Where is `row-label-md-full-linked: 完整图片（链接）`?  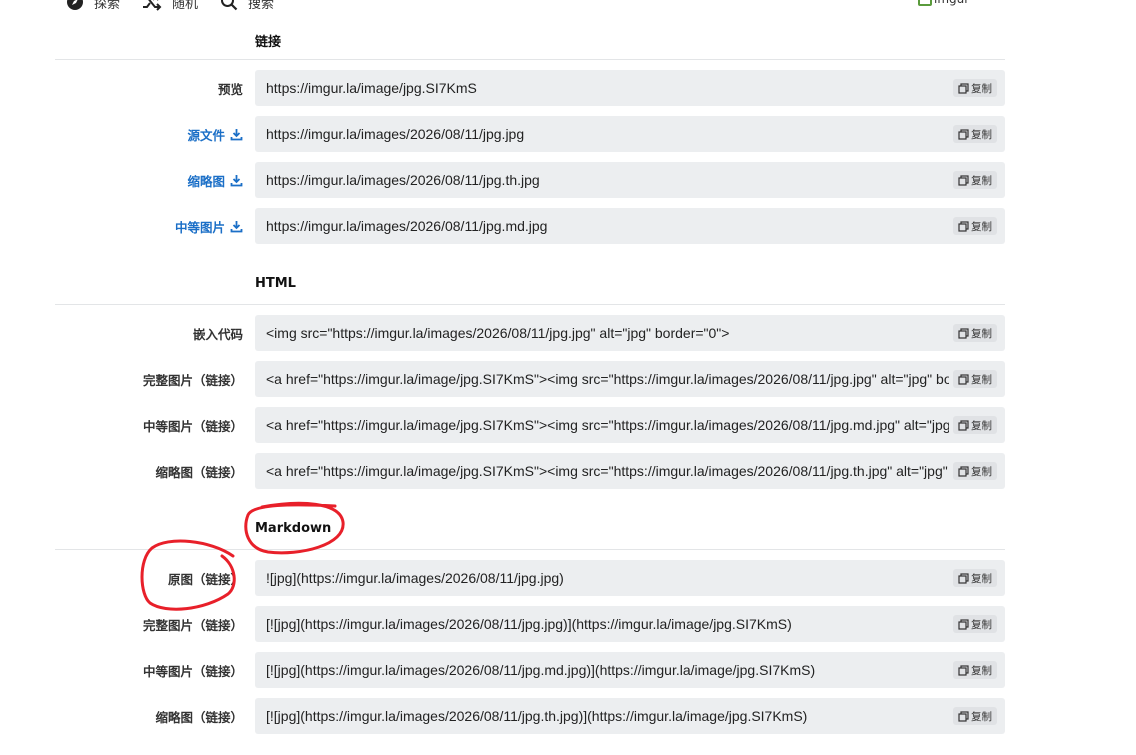
row-label-md-full-linked: 完整图片（链接） is located at coordinates (192, 625).